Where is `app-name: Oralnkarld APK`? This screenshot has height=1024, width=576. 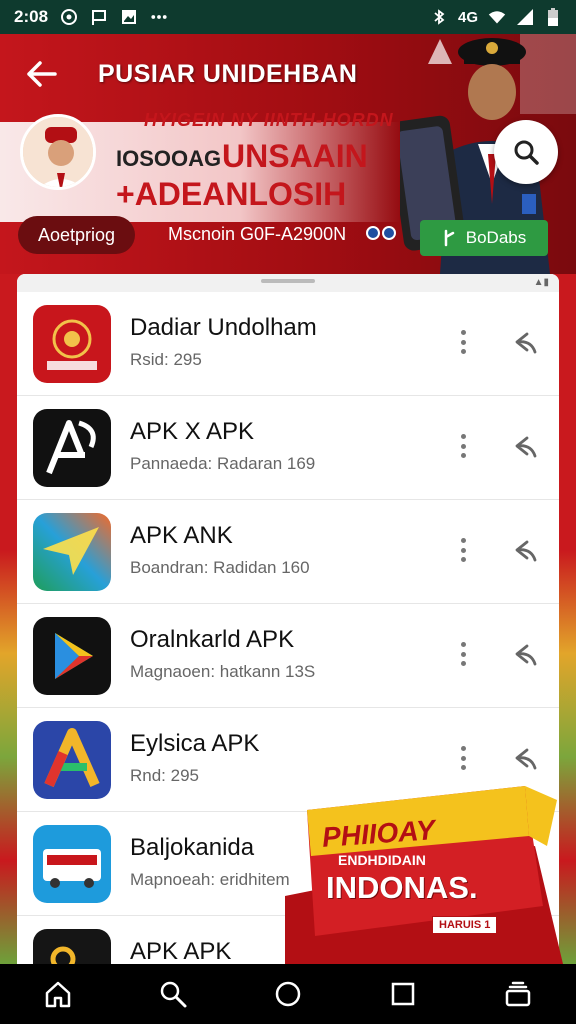
app-name: Oralnkarld APK is located at coordinates (212, 639).